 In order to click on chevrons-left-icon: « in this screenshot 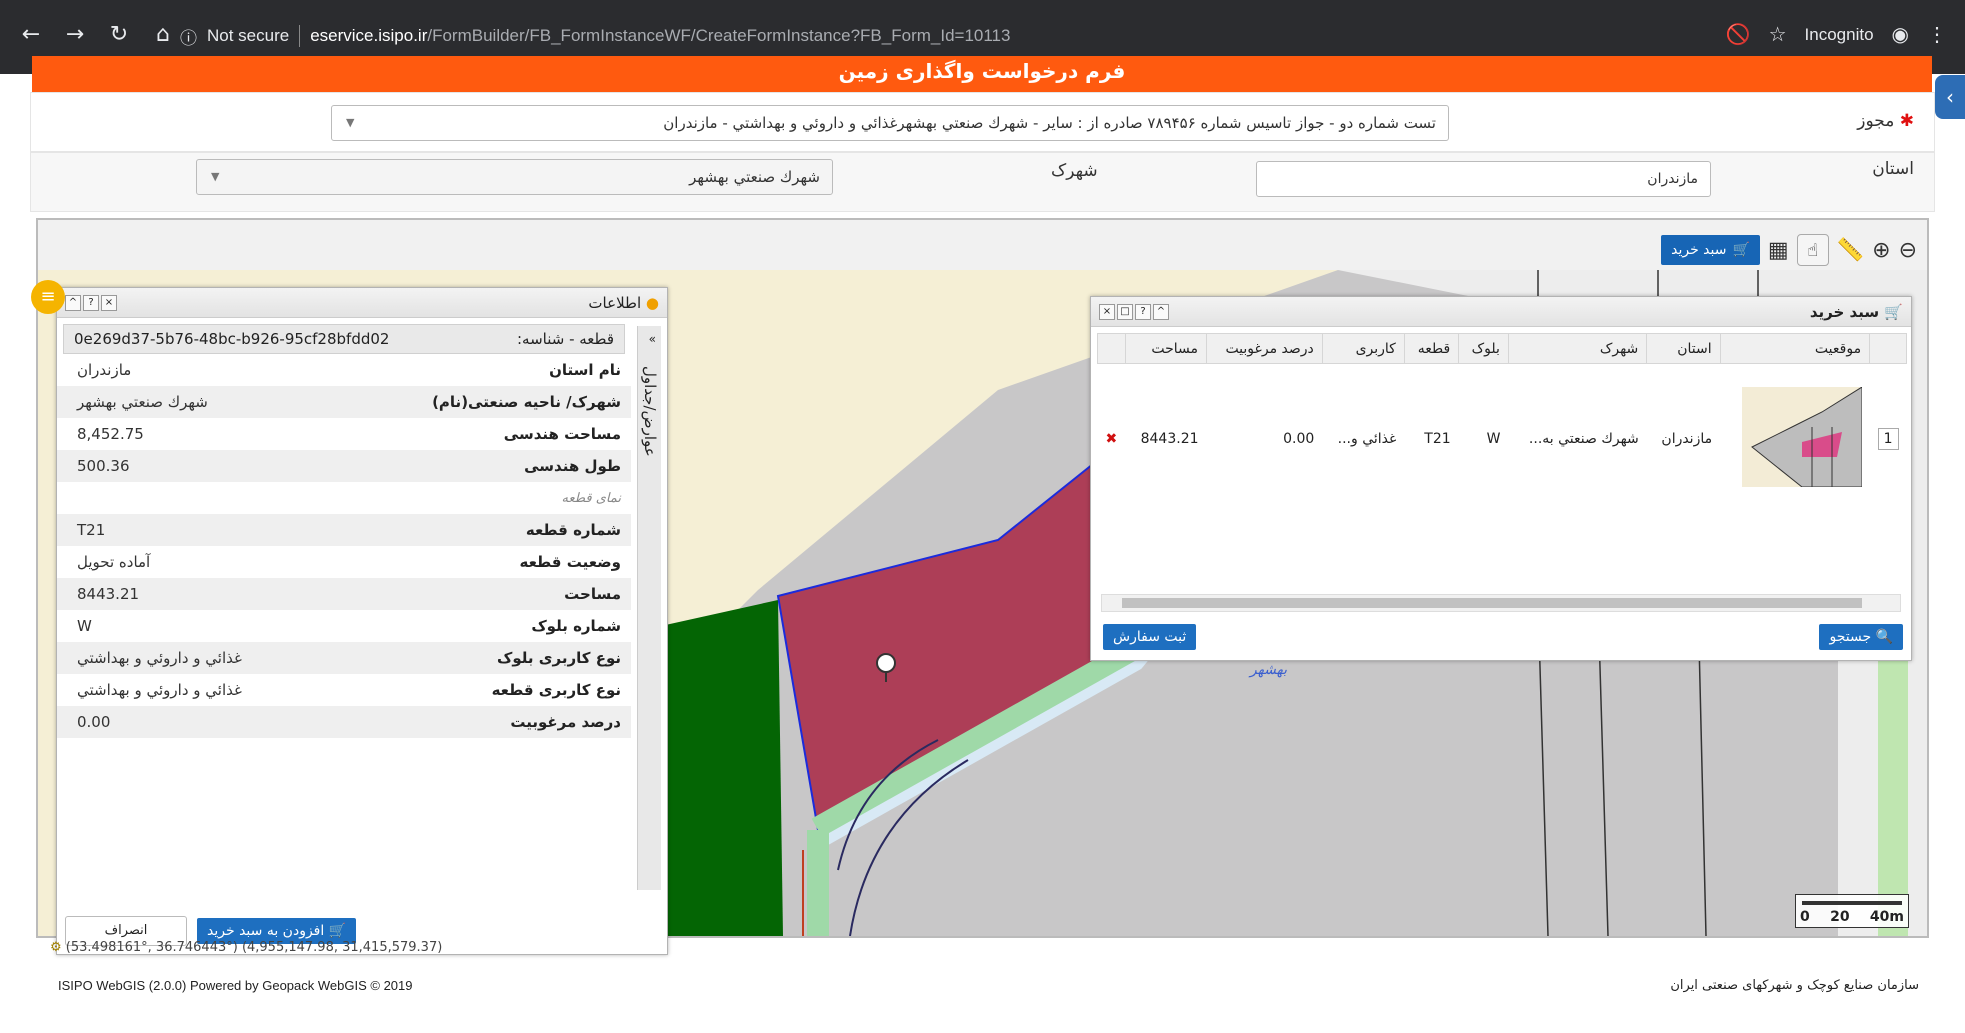, I will do `click(652, 339)`.